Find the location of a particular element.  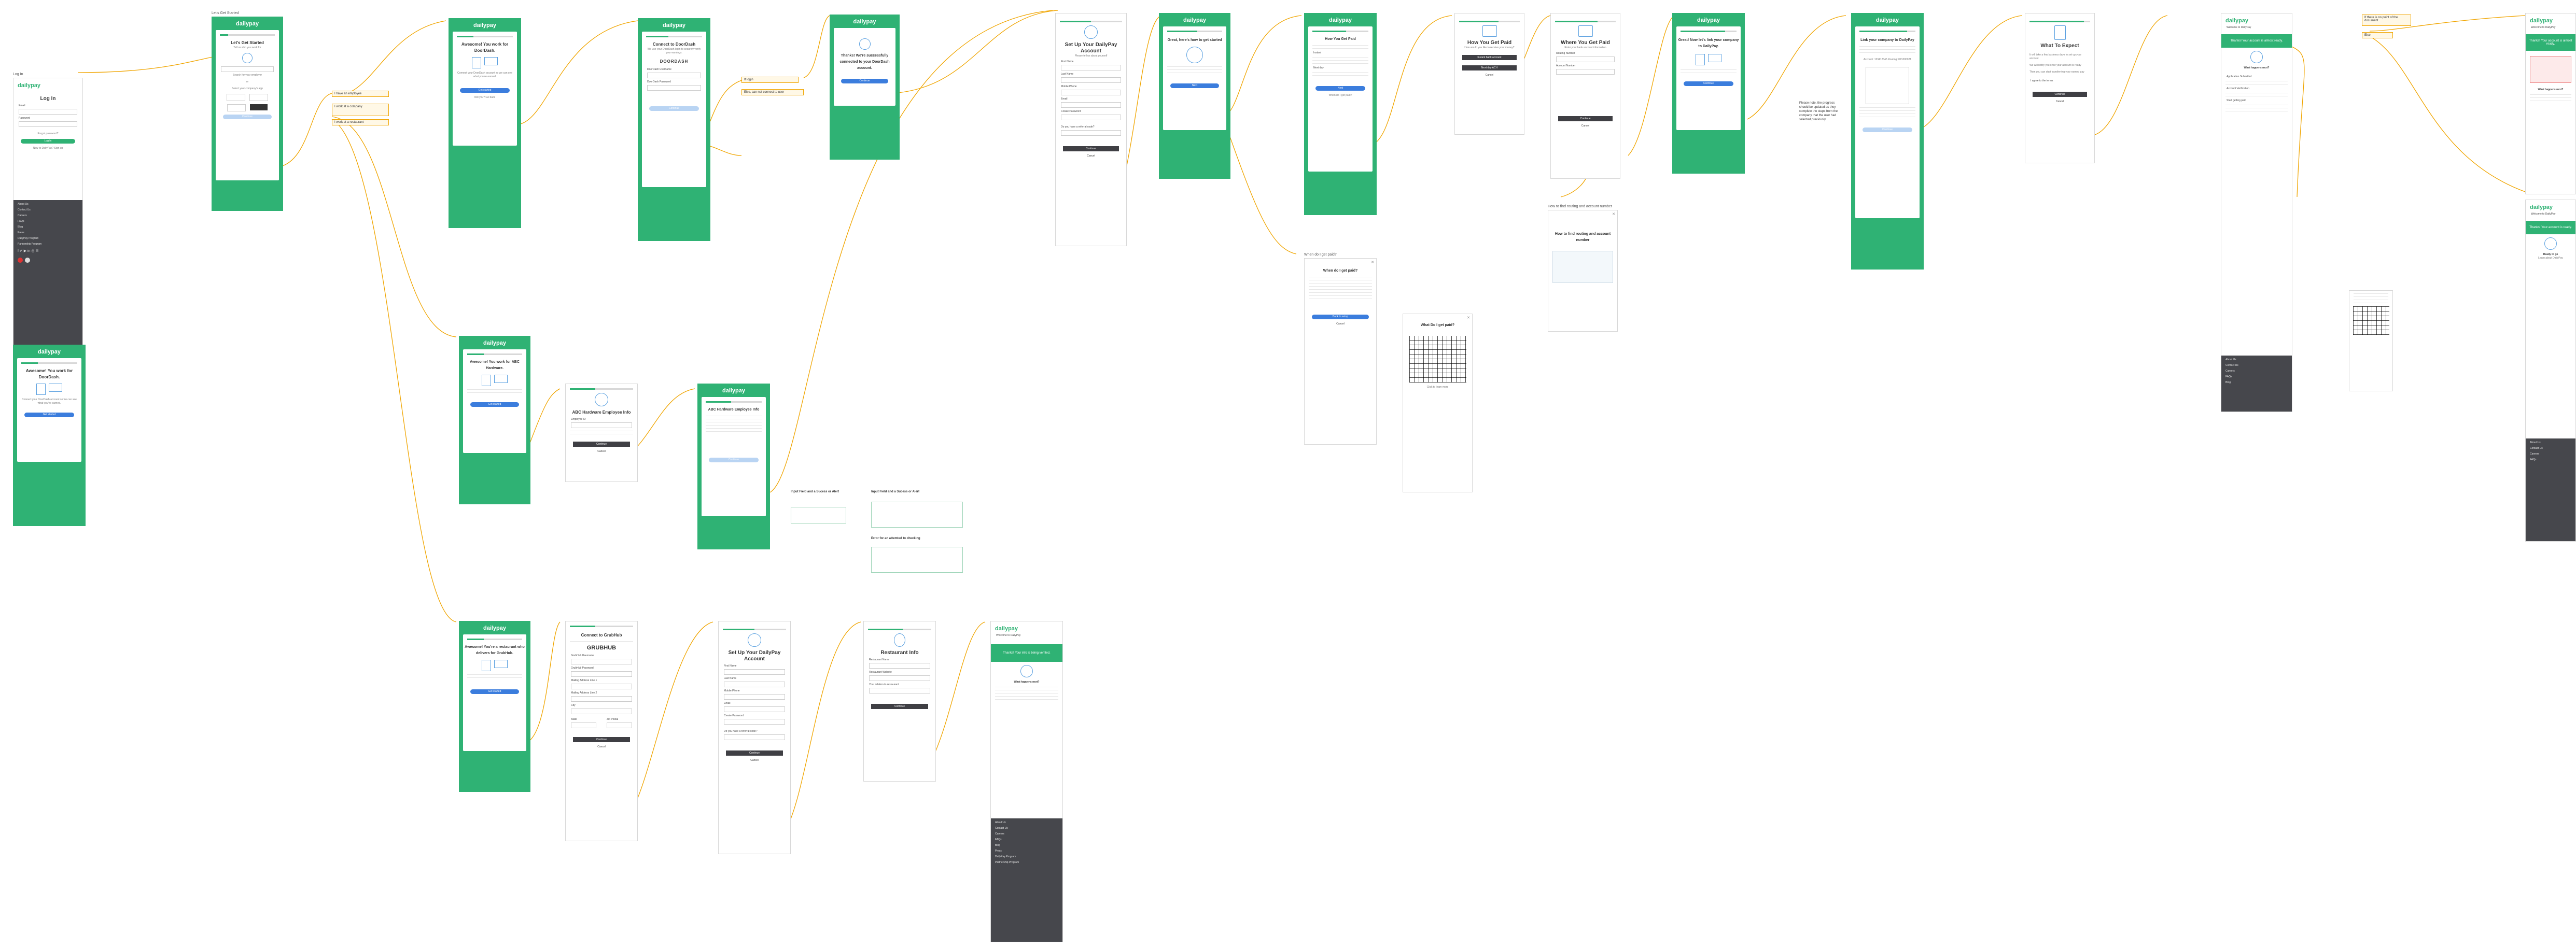

employer-search-input is located at coordinates (247, 69).